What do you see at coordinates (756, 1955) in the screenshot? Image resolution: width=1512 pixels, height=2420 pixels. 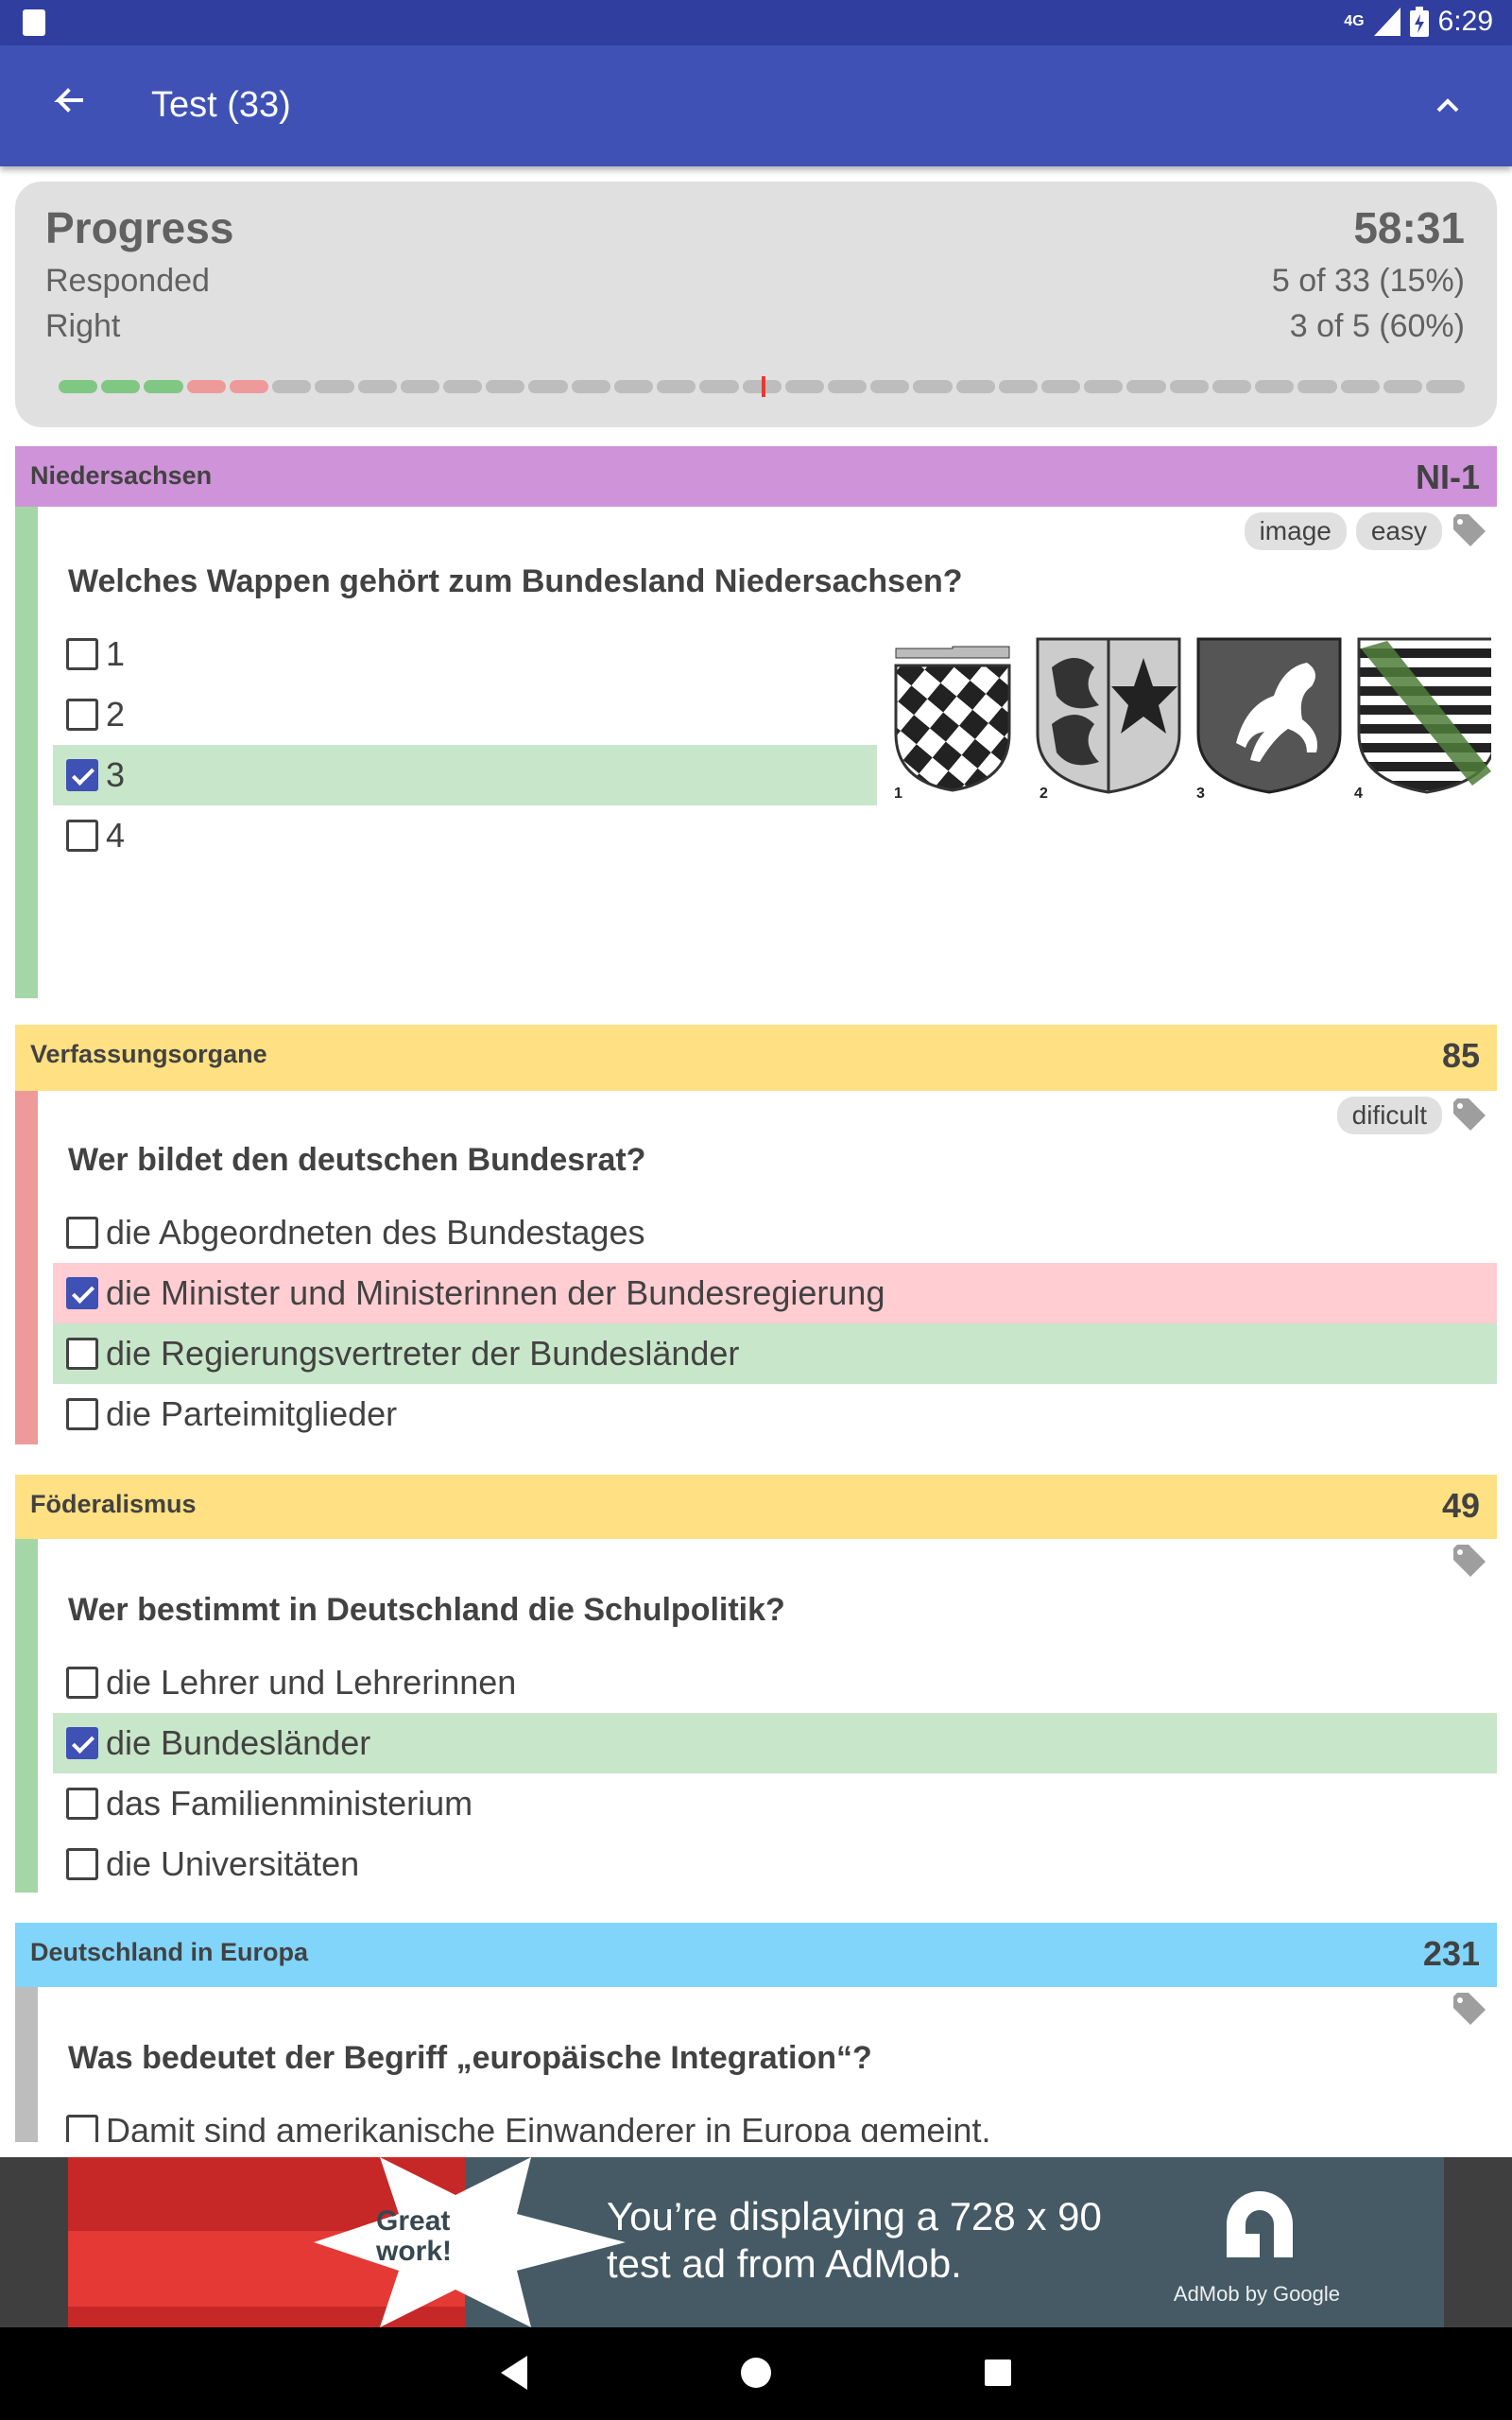 I see `question-header: Deutschland in Europa 231` at bounding box center [756, 1955].